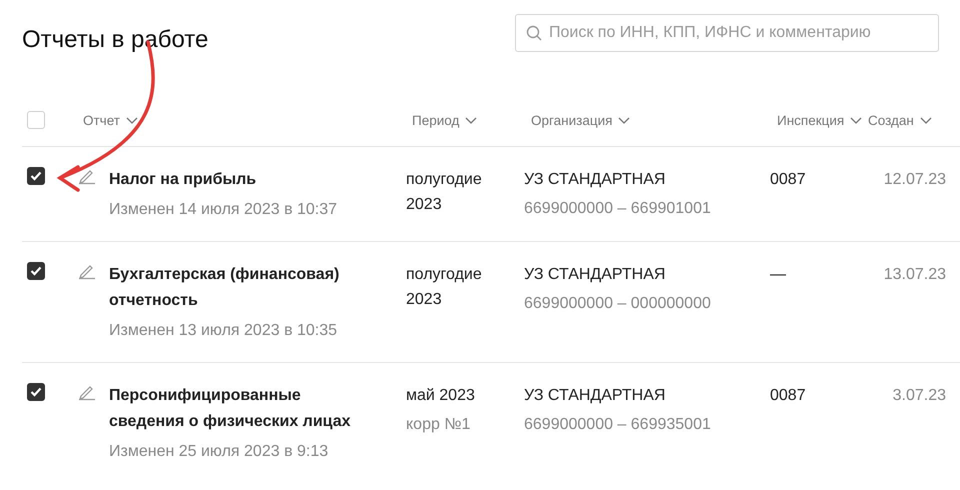  I want to click on report-title: Налог на прибыль, so click(223, 180).